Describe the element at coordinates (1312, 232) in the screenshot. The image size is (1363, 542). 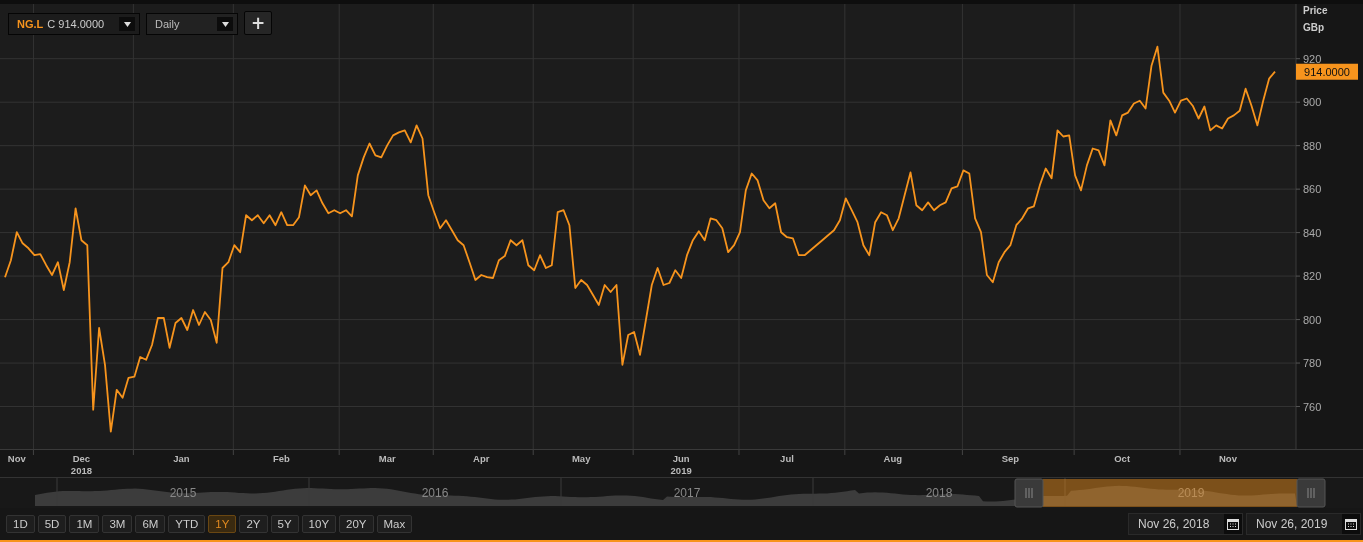
I see `y-axis-label: 840` at that location.